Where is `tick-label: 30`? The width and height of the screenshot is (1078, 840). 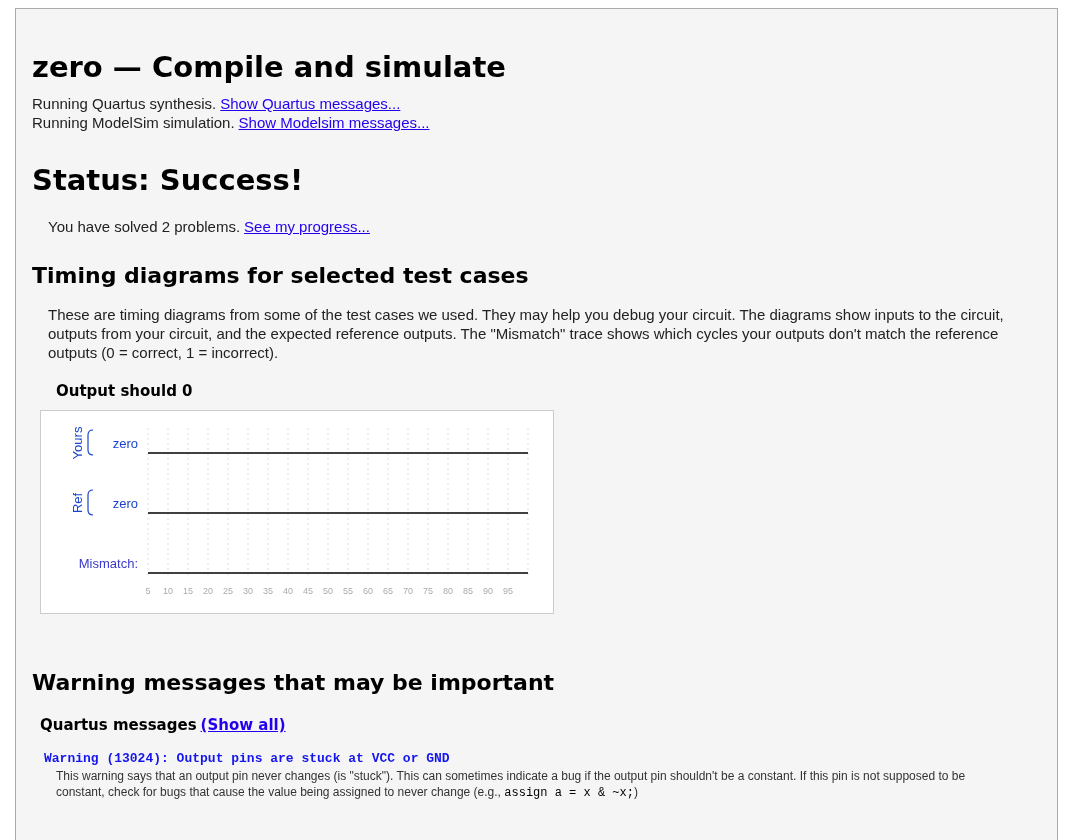 tick-label: 30 is located at coordinates (248, 591).